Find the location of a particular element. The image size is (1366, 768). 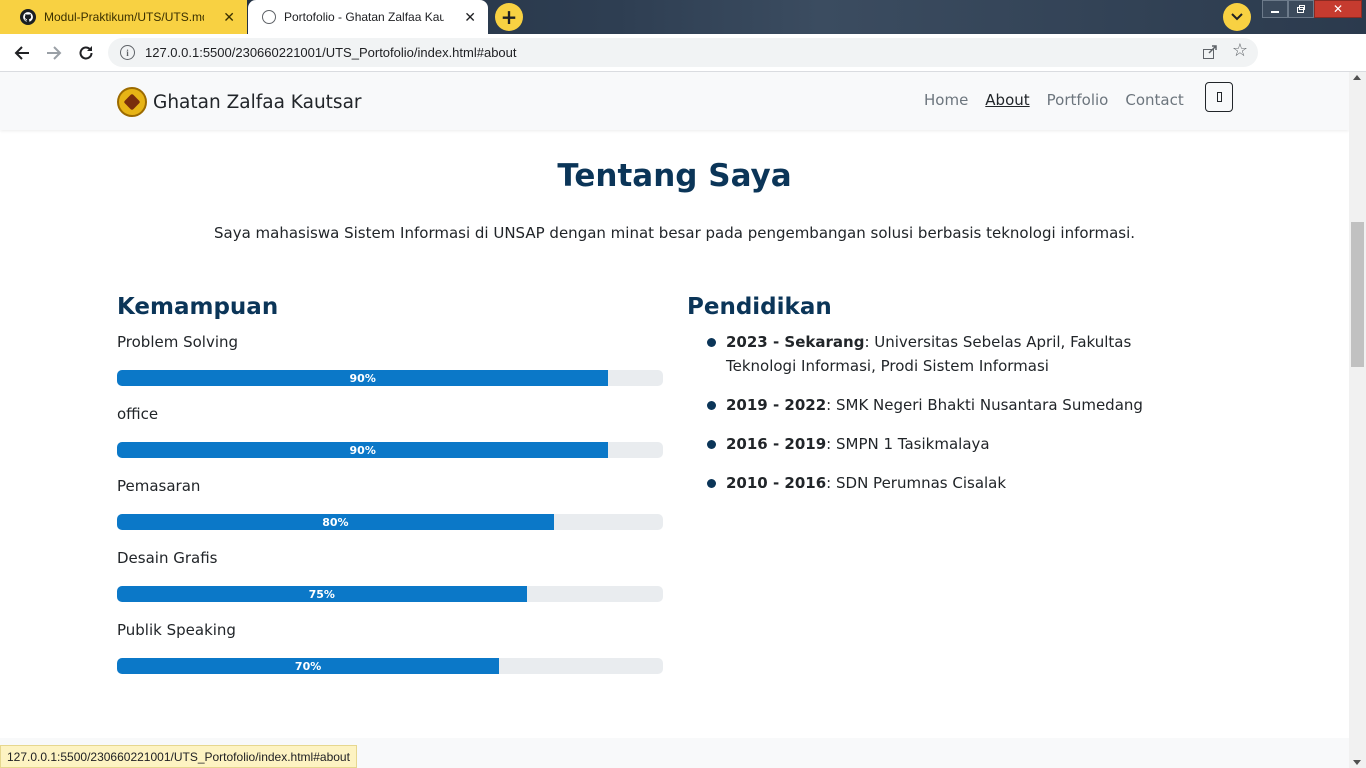

tab-title: Portofolio - Ghatan Zalfaa Kautsar is located at coordinates (364, 17).